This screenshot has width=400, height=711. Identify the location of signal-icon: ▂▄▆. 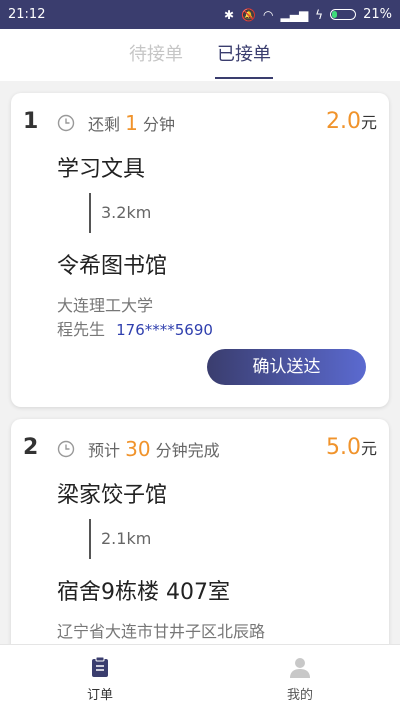
(294, 14).